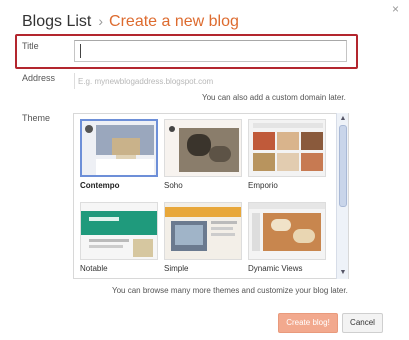 The width and height of the screenshot is (409, 340). I want to click on theme-option-emporio: Emporio, so click(287, 154).